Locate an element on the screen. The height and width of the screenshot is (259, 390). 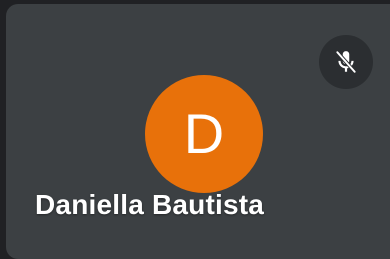
mic-muted-indicator is located at coordinates (346, 62).